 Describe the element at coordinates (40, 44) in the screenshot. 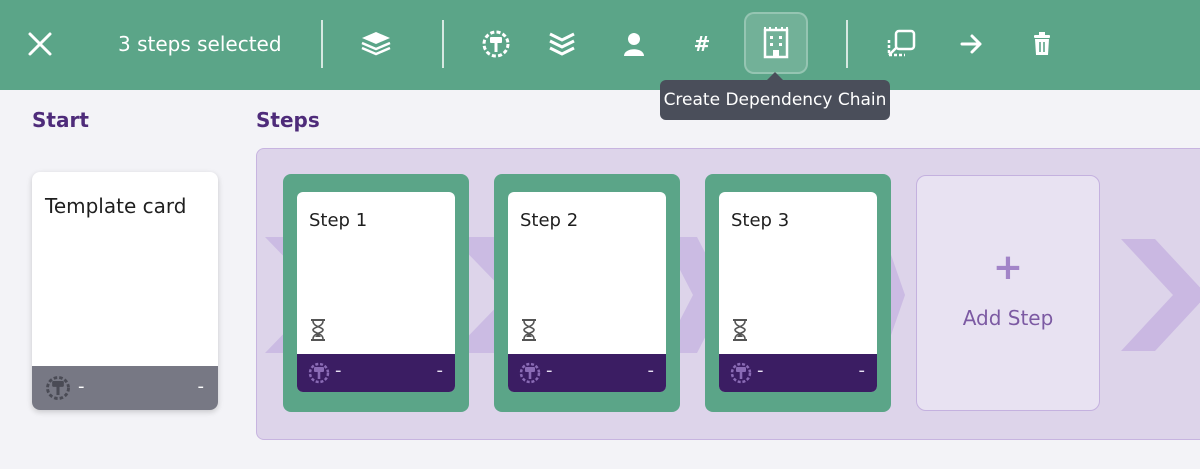

I see `close-icon` at that location.